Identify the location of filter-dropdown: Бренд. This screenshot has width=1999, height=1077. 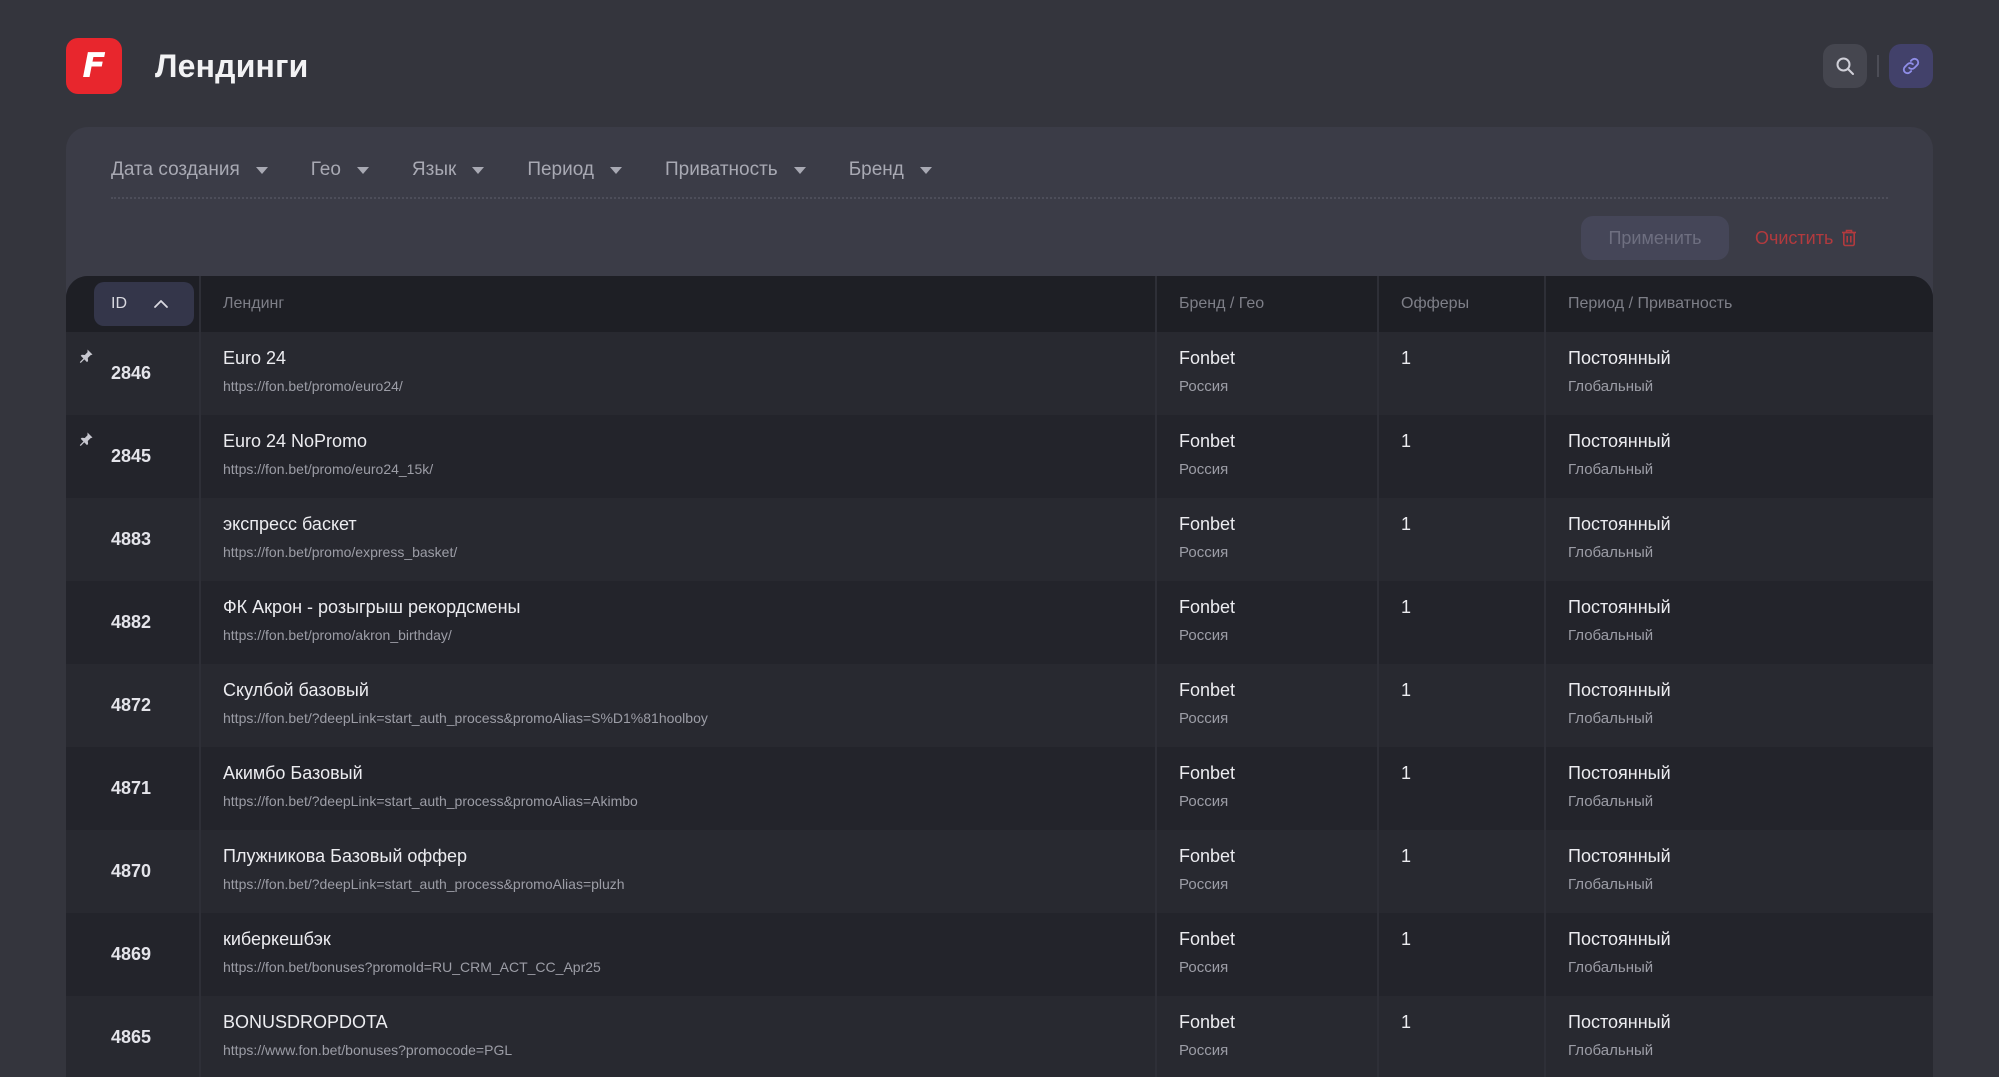
(890, 170).